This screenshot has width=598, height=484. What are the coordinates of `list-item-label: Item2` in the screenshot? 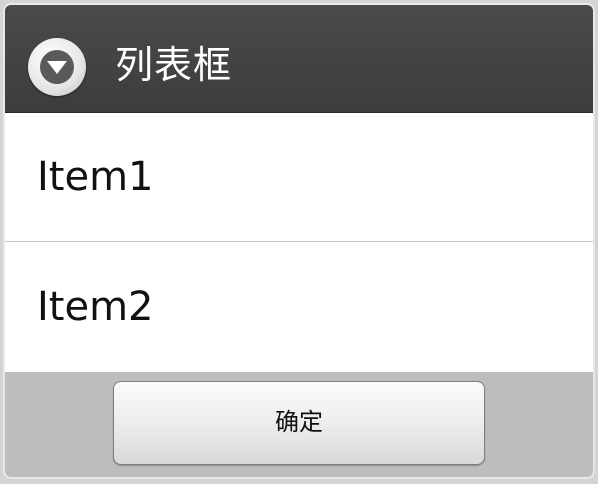 It's located at (95, 307).